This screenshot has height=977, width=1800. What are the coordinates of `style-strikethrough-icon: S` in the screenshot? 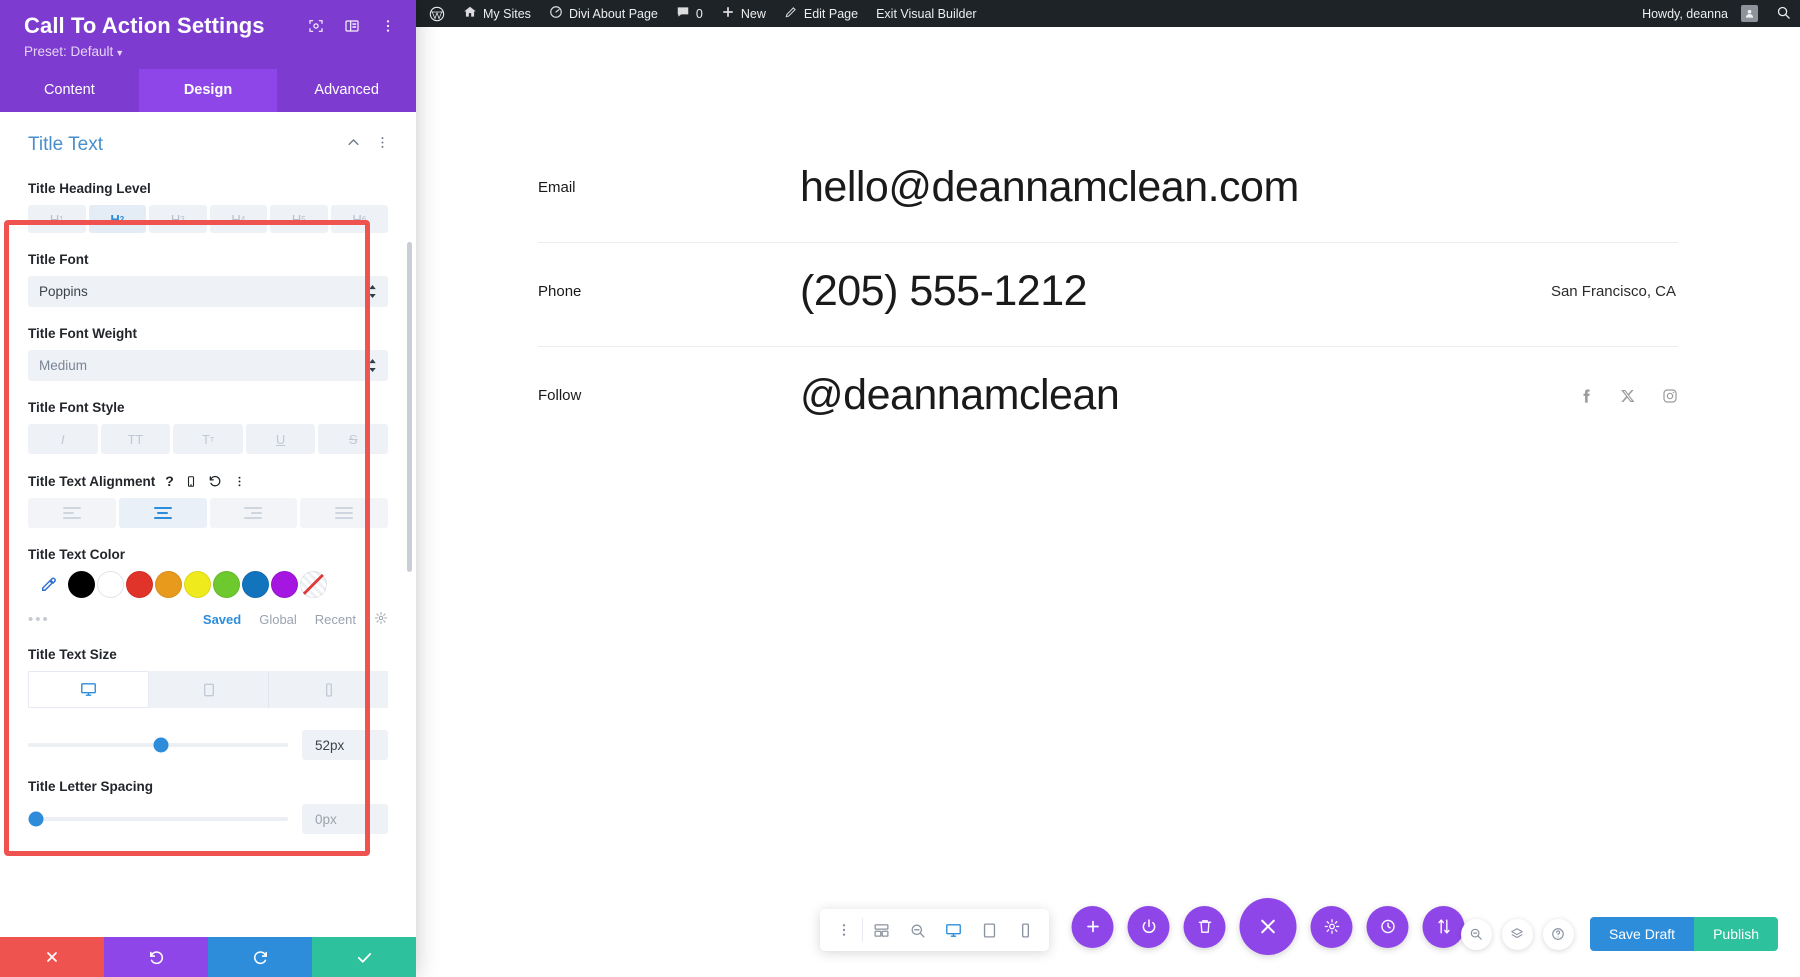 It's located at (353, 439).